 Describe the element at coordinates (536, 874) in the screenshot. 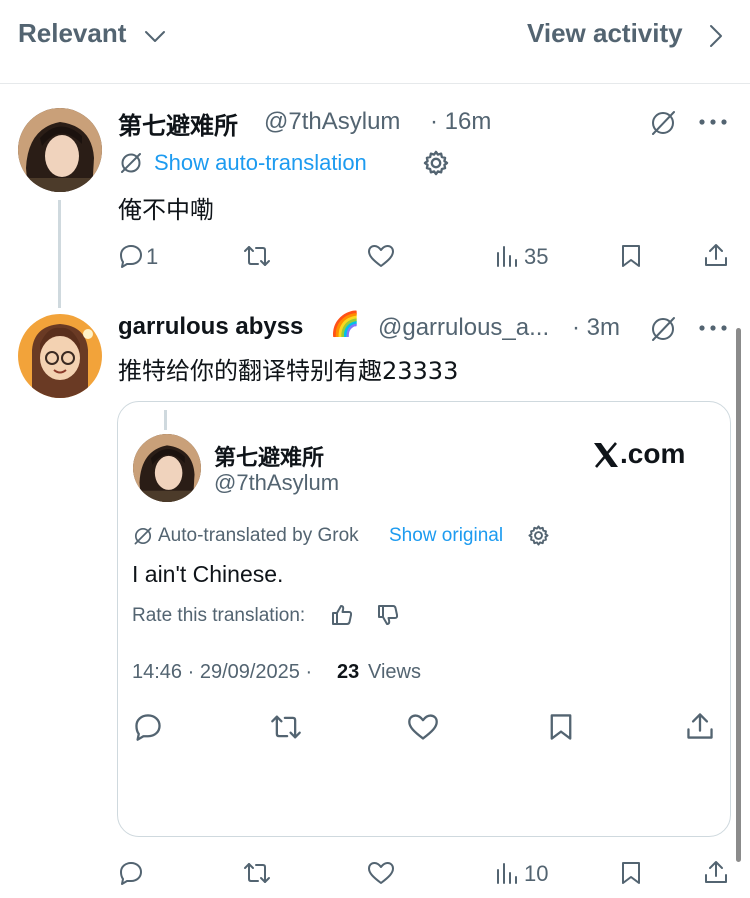

I see `view-count: 10` at that location.